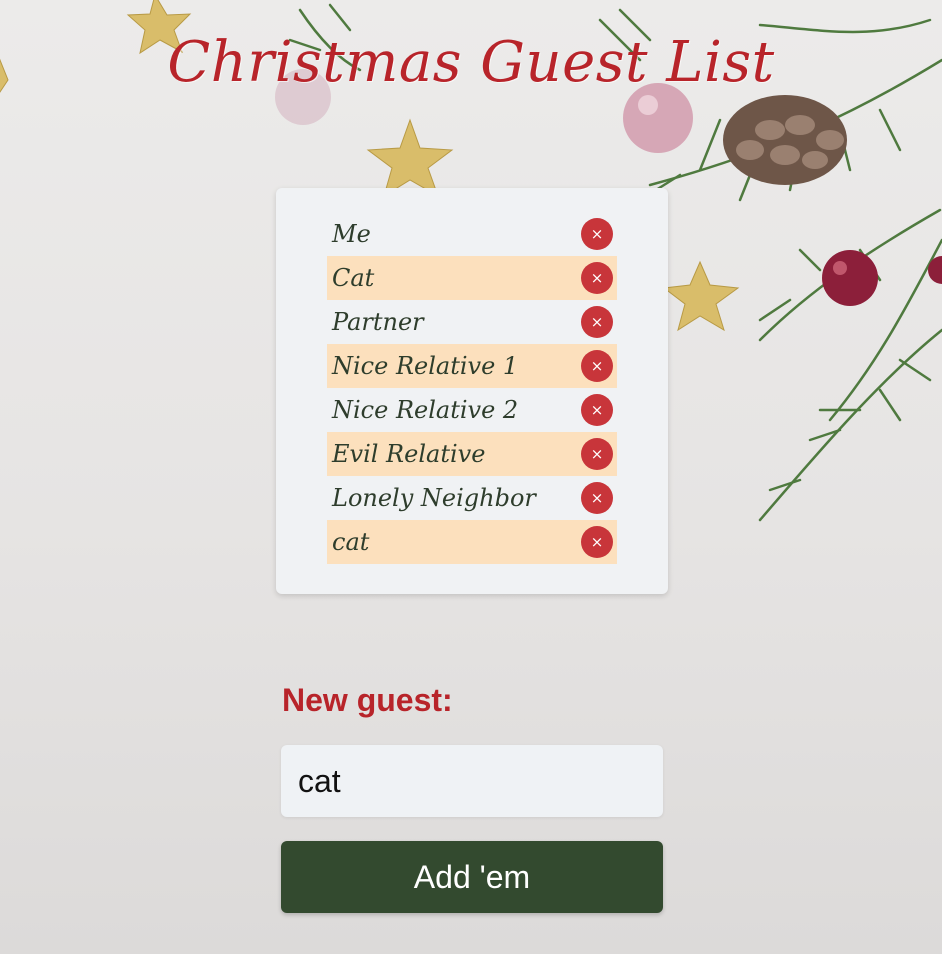 The image size is (942, 954). I want to click on guest-row: Partner ×, so click(472, 322).